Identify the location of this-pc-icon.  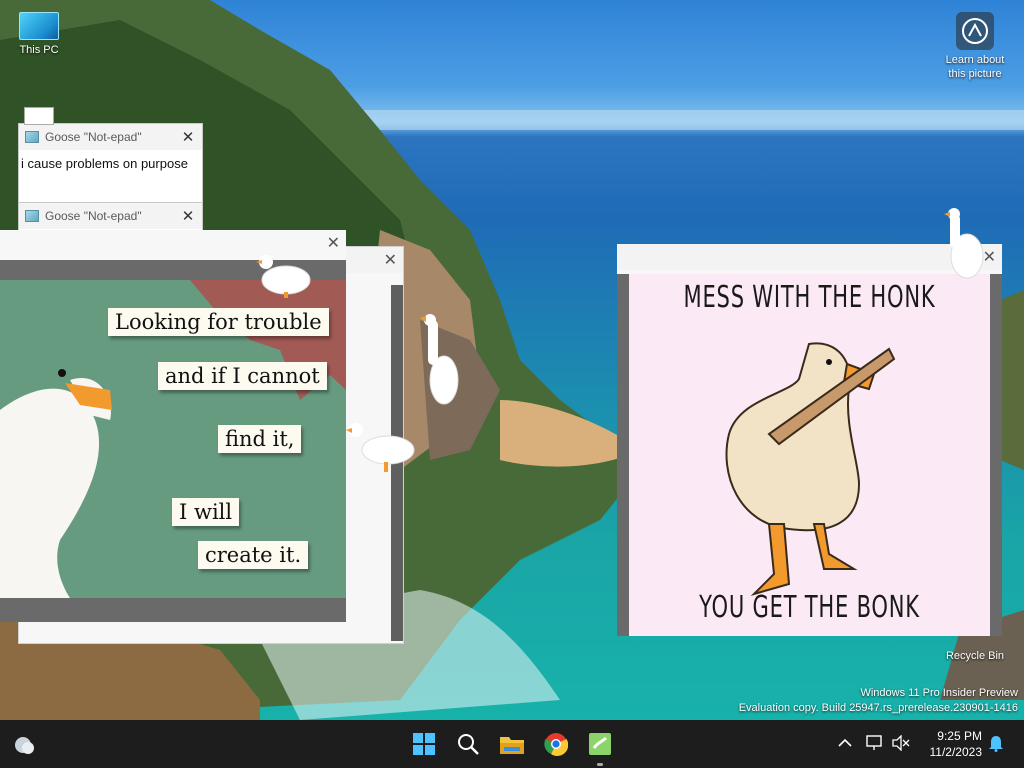
(39, 26).